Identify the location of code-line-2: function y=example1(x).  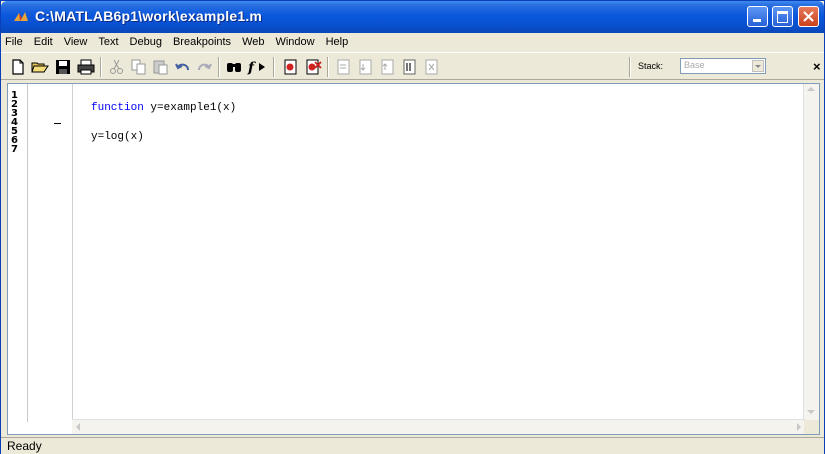
(163, 108).